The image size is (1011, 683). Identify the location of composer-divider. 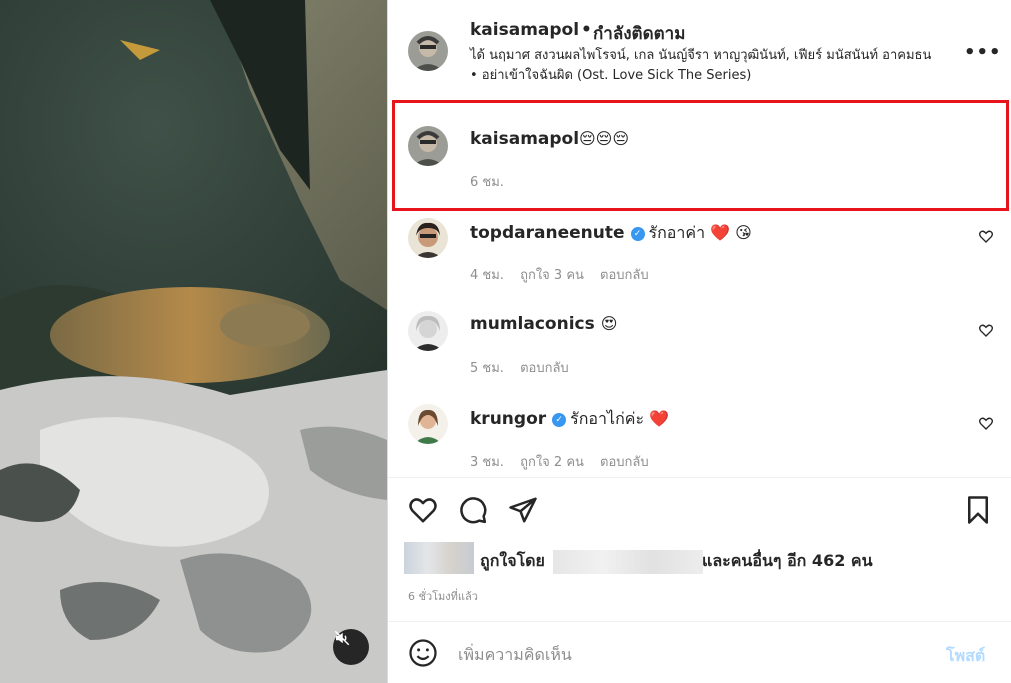
(699, 621).